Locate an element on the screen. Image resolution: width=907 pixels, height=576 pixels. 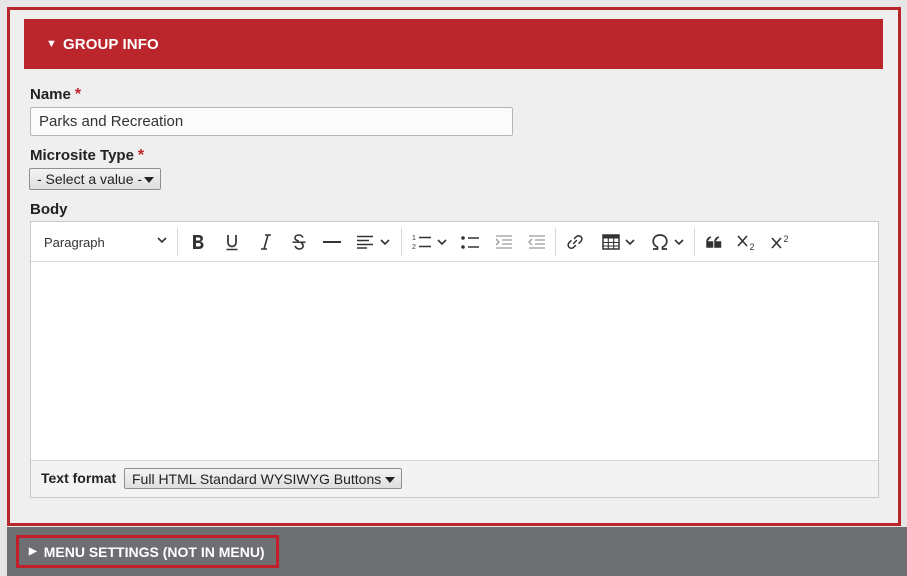
indent-button is located at coordinates (504, 242).